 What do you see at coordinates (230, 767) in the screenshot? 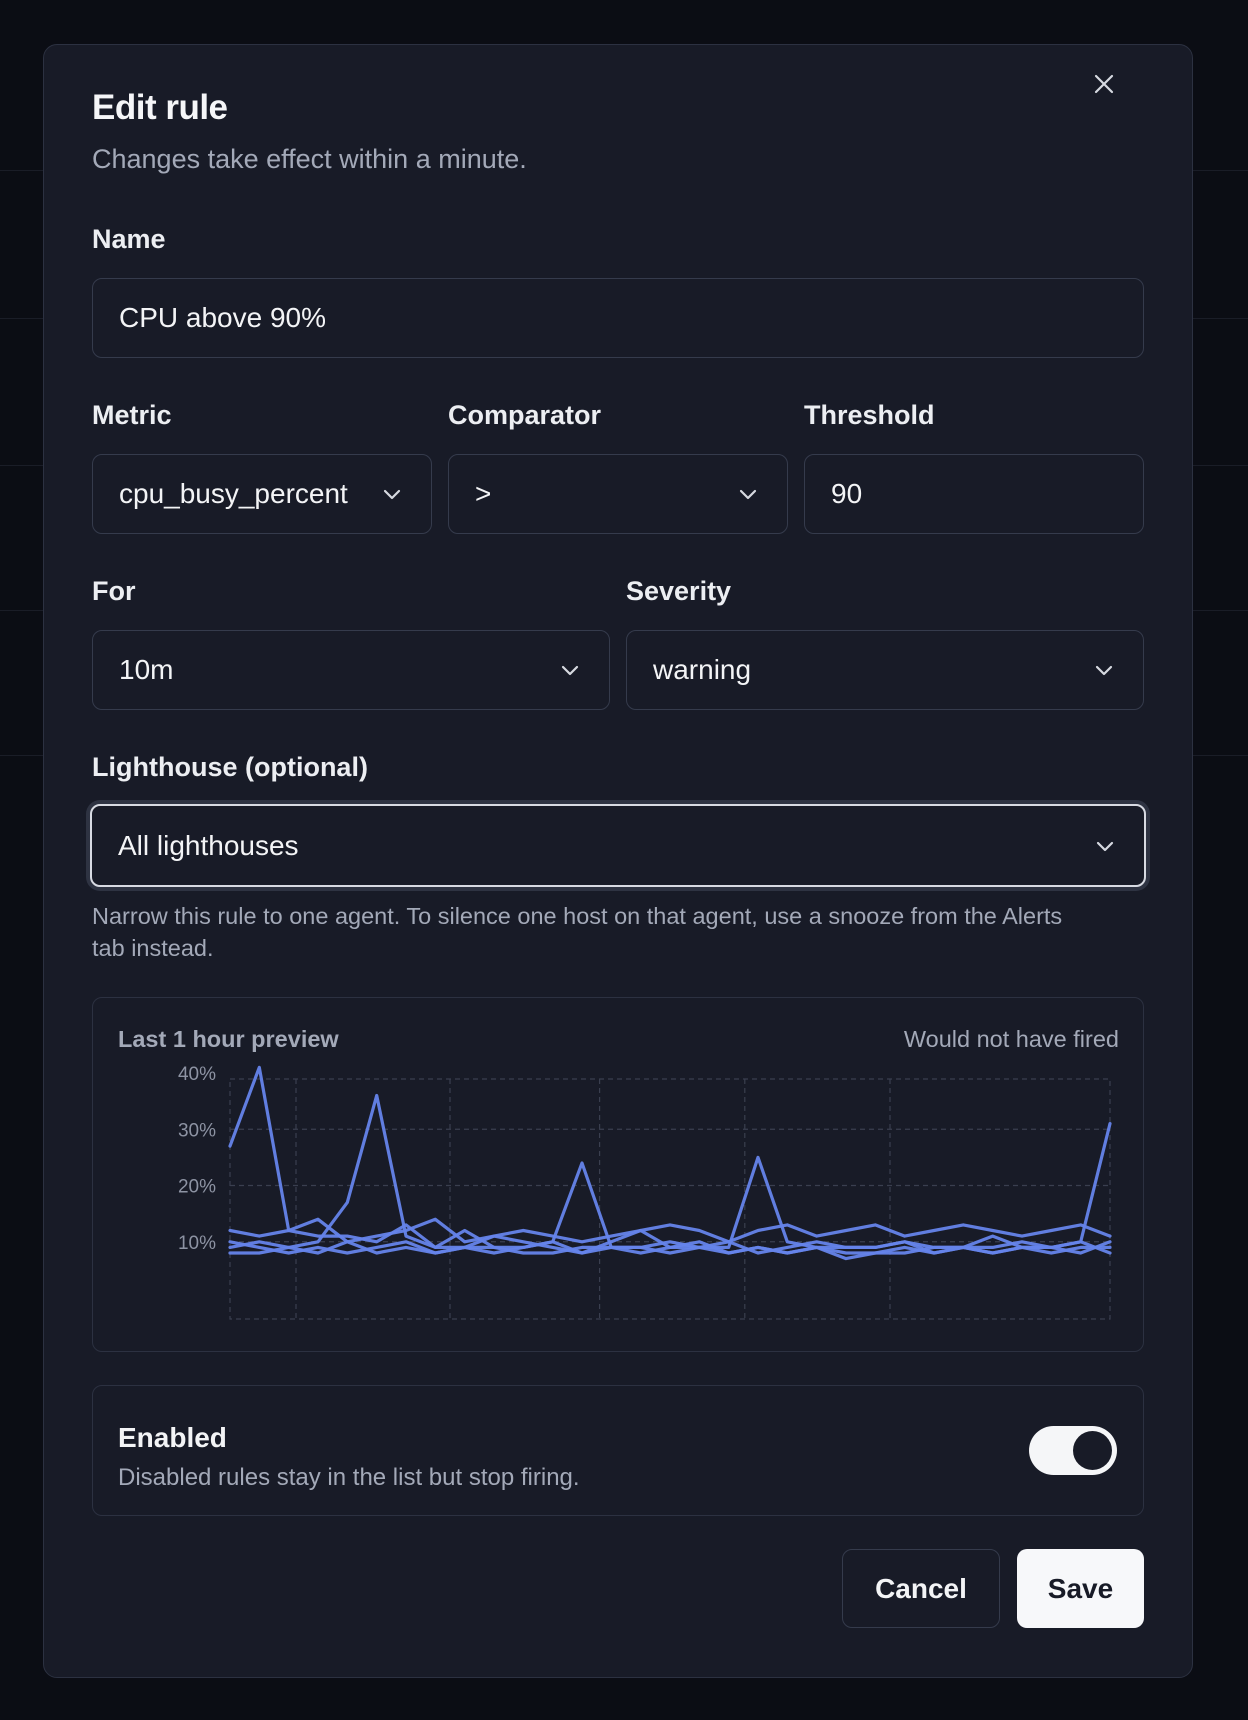
I see `lighthouse-label: Lighthouse (optional)` at bounding box center [230, 767].